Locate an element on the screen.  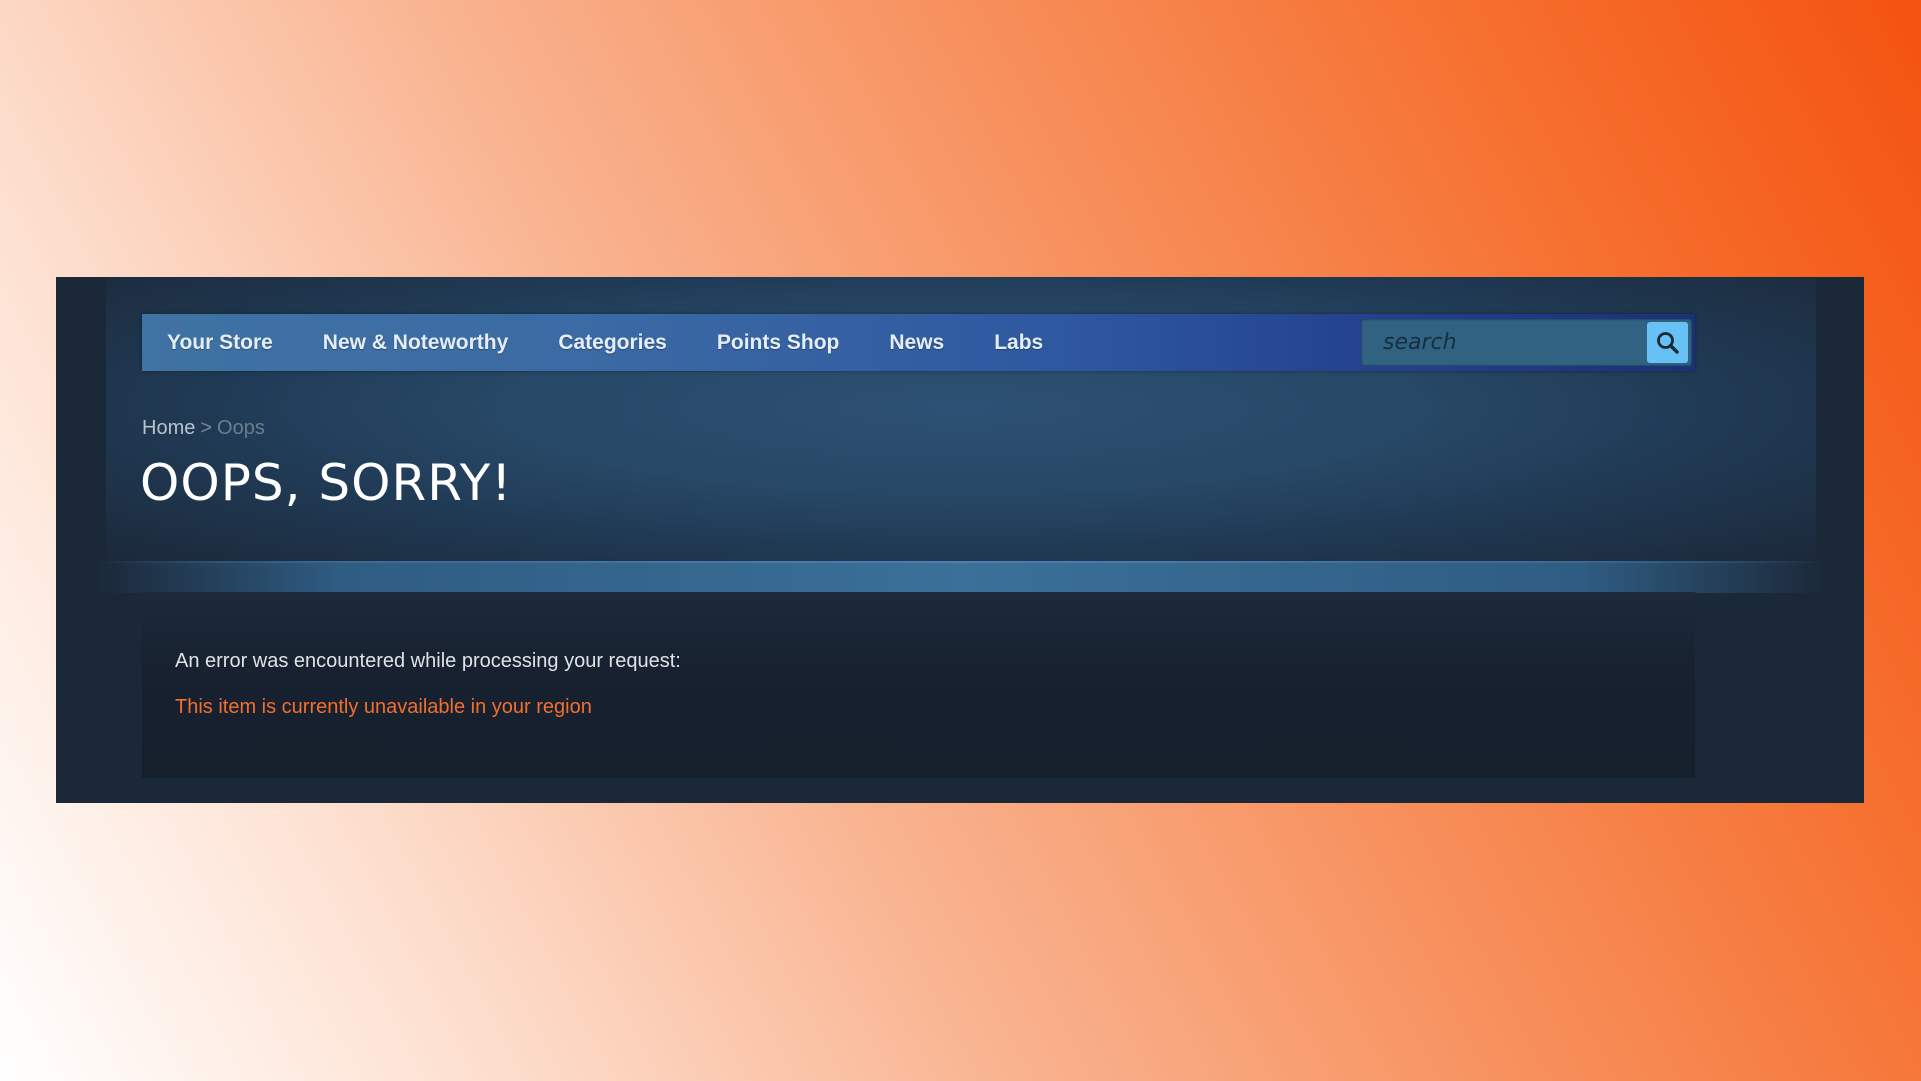
breadcrumb-home-link: Home is located at coordinates (168, 428).